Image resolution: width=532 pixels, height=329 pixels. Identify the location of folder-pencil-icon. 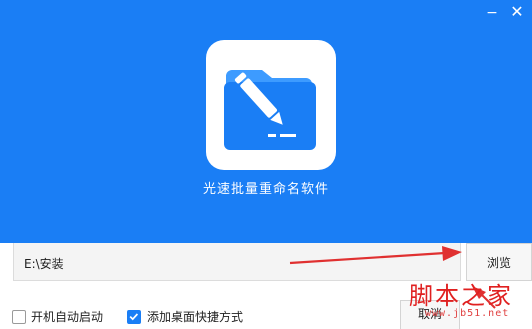
(271, 105).